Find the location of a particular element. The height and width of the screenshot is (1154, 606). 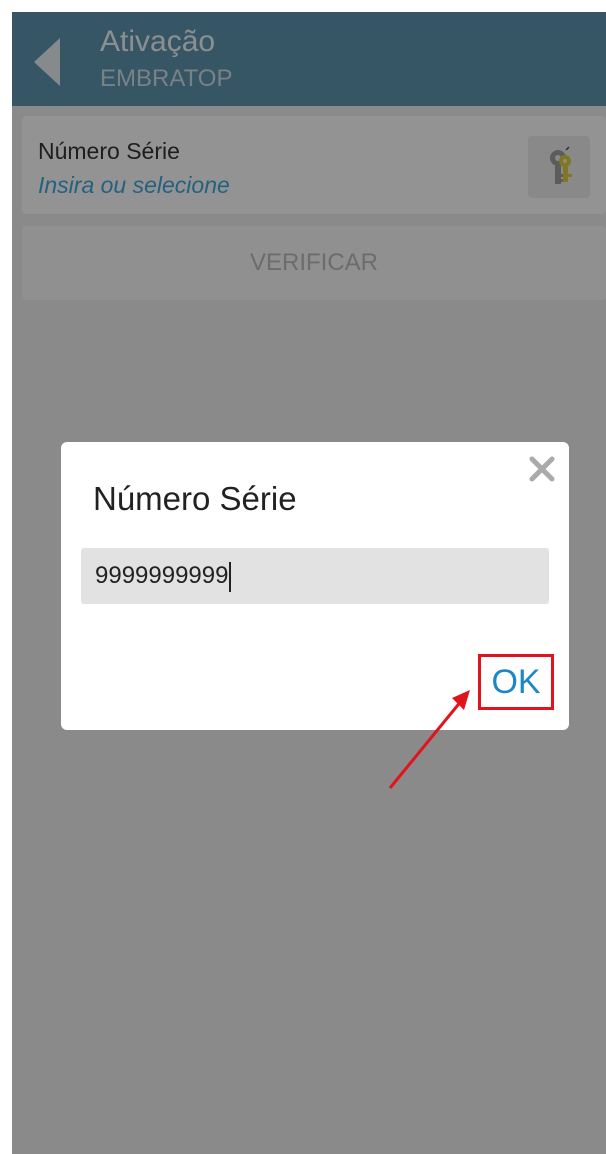

text-caret is located at coordinates (230, 576).